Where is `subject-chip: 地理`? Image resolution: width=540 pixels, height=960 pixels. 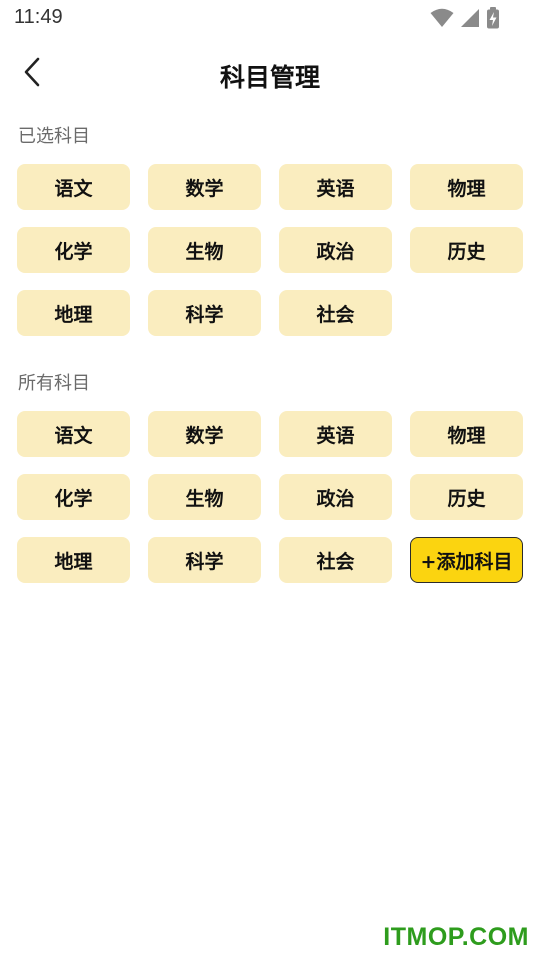
subject-chip: 地理 is located at coordinates (73, 560).